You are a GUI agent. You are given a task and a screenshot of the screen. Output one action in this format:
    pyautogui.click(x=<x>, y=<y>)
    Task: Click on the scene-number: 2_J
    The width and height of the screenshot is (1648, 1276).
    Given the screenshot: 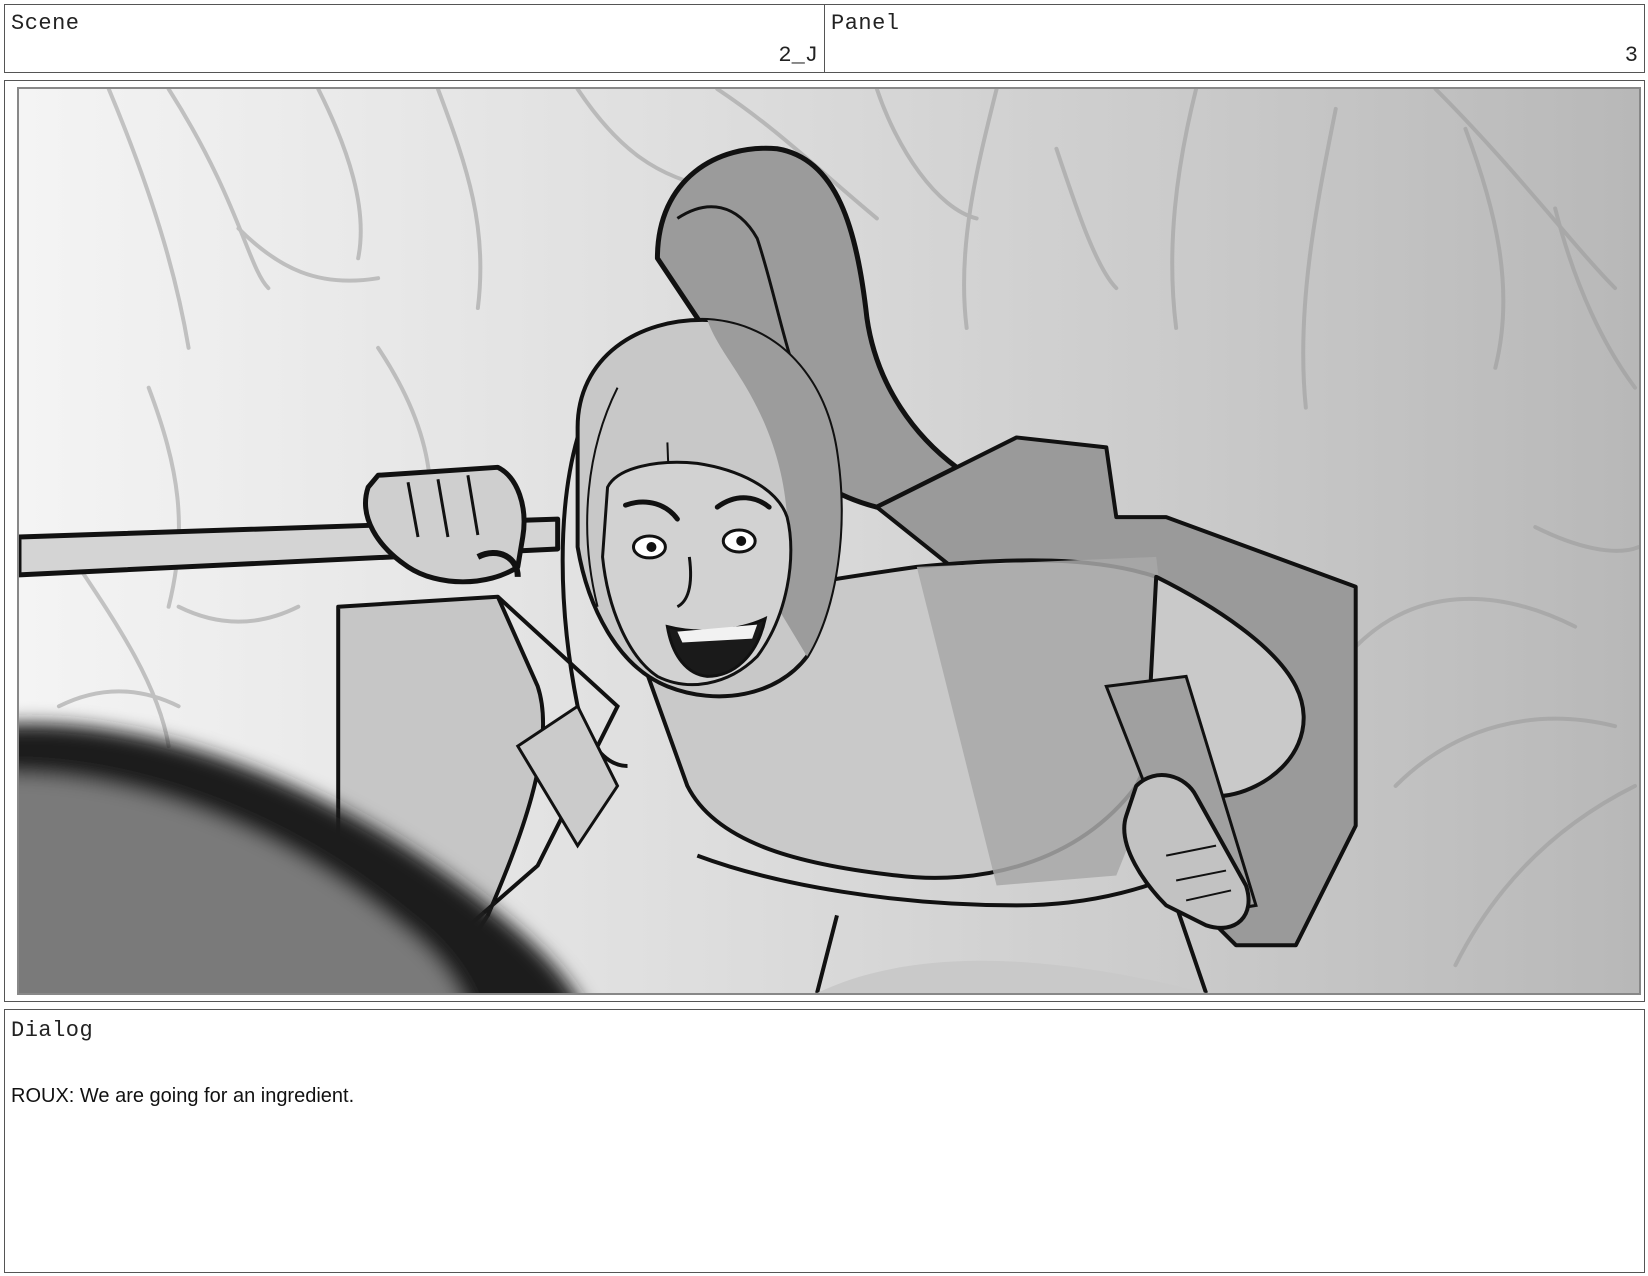 What is the action you would take?
    pyautogui.click(x=798, y=55)
    